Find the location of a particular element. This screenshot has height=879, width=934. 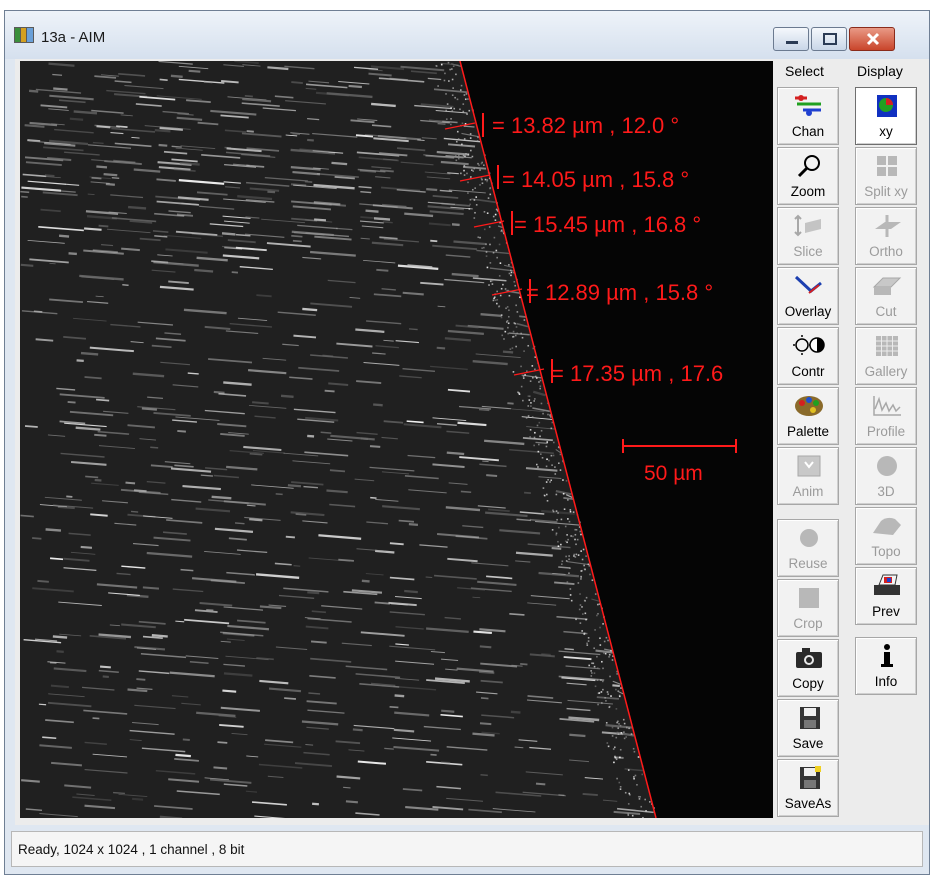

crop-button: Crop is located at coordinates (808, 608).